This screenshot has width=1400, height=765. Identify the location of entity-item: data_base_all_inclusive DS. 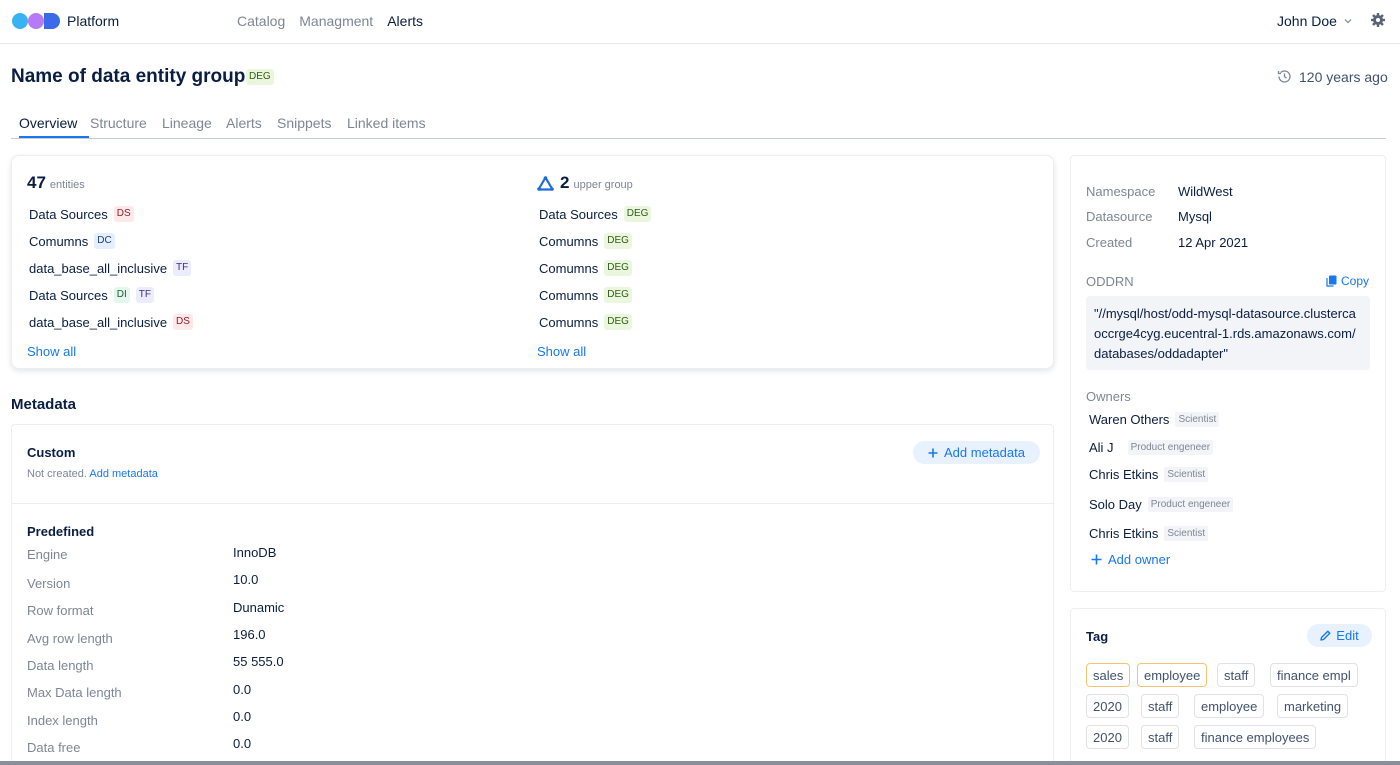
(111, 322).